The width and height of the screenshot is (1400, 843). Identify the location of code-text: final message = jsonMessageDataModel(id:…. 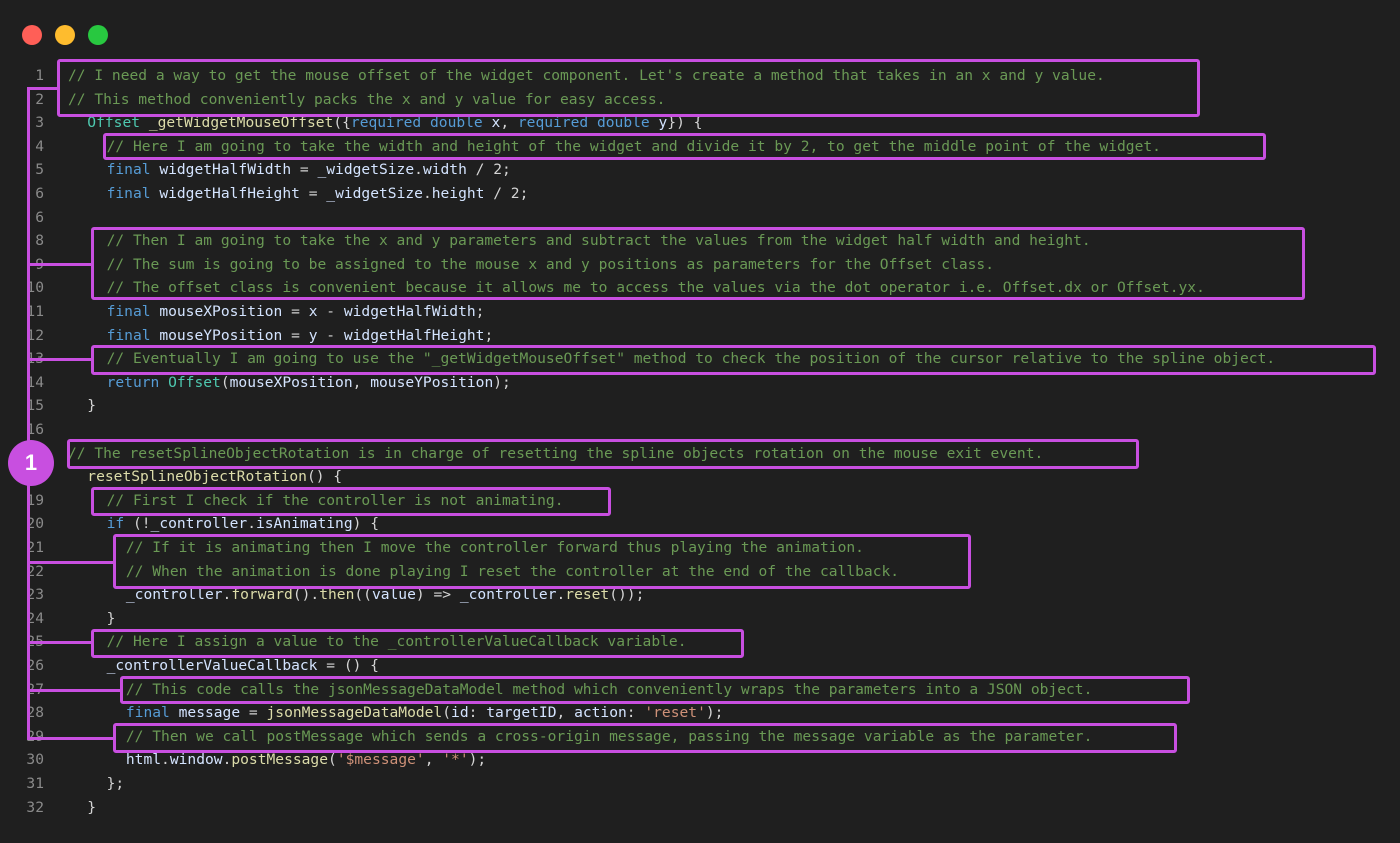
(425, 713).